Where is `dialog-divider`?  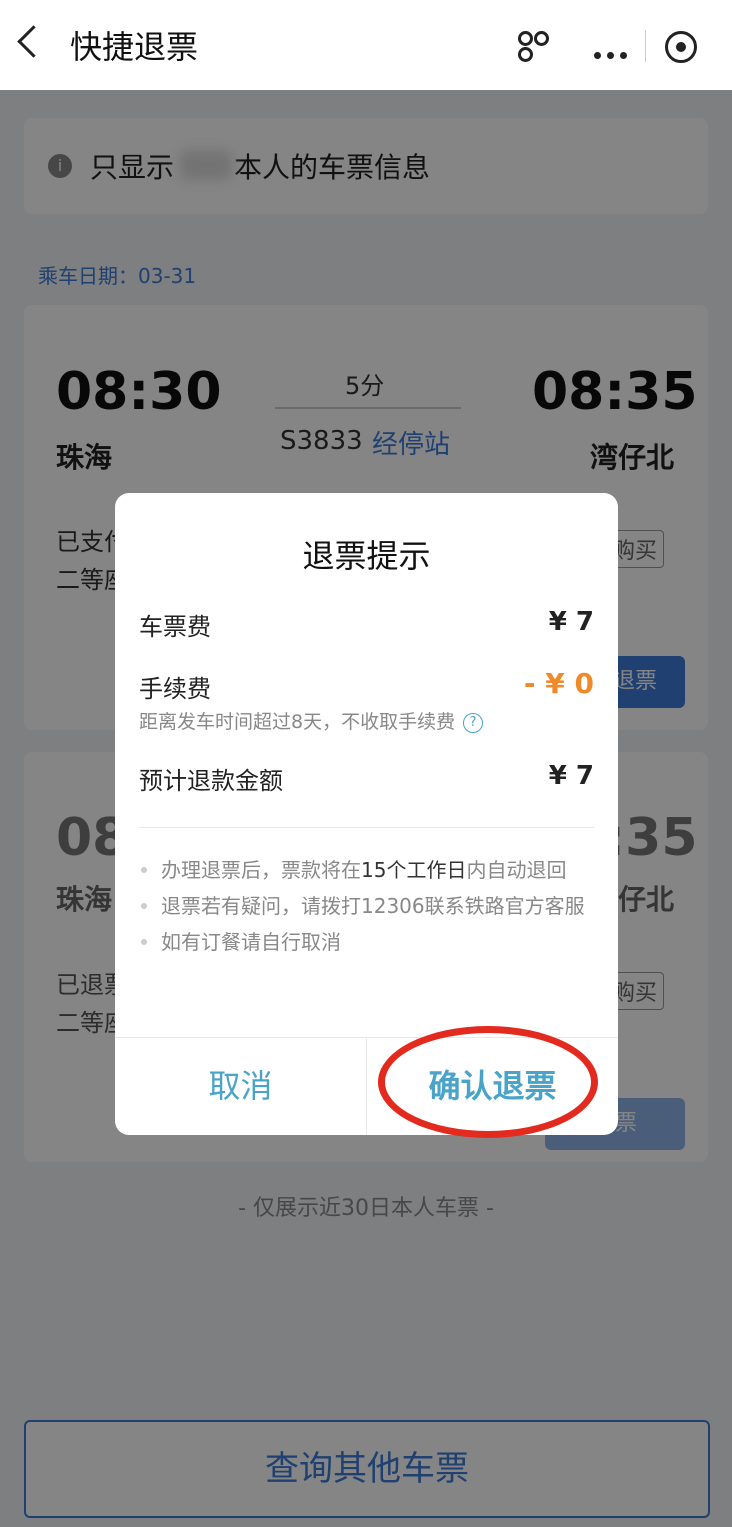 dialog-divider is located at coordinates (366, 827).